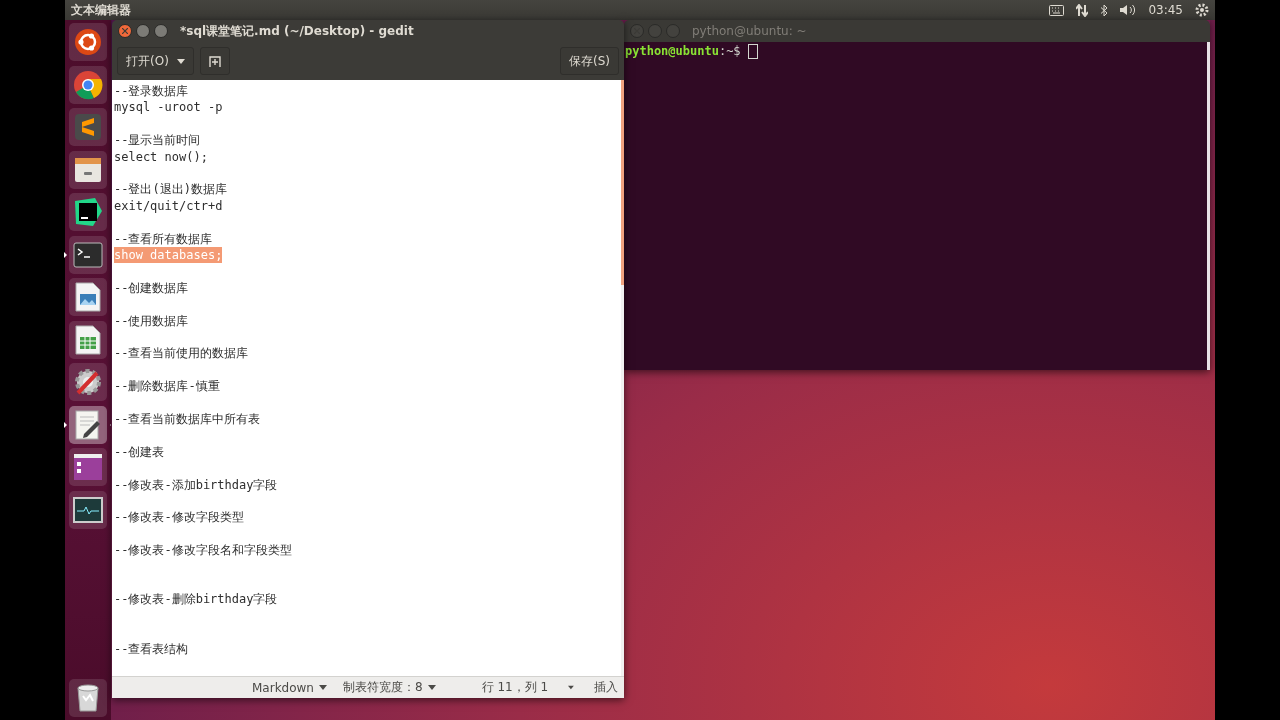 Image resolution: width=1280 pixels, height=720 pixels. What do you see at coordinates (1128, 10) in the screenshot?
I see `volume-icon` at bounding box center [1128, 10].